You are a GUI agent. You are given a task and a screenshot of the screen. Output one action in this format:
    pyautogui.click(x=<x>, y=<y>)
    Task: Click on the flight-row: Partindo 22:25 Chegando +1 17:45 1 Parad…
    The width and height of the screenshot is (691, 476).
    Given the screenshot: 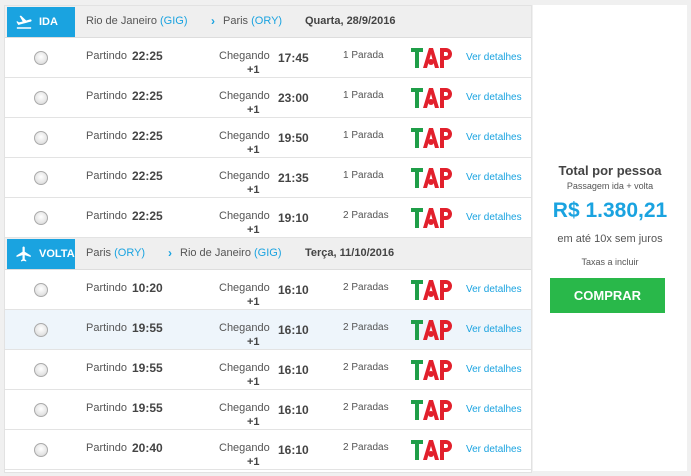 What is the action you would take?
    pyautogui.click(x=268, y=58)
    